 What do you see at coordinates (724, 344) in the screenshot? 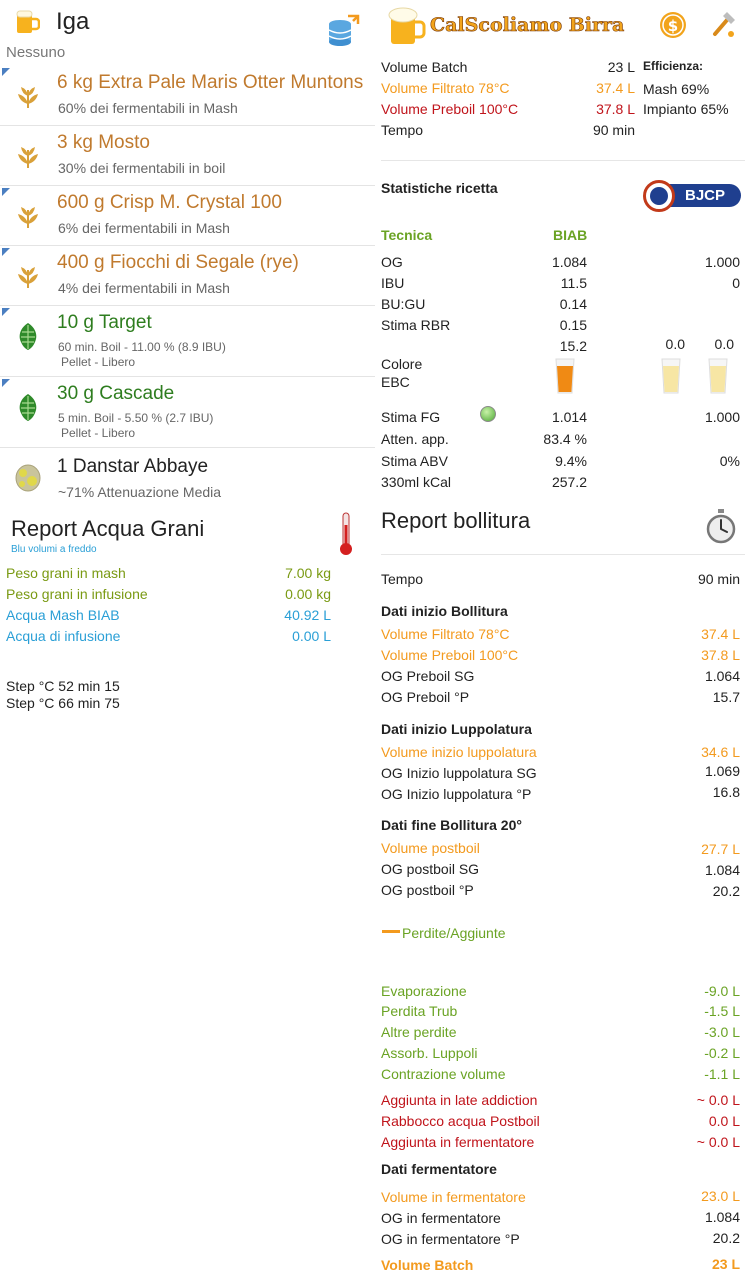
I see `color-value-max: 0.0` at bounding box center [724, 344].